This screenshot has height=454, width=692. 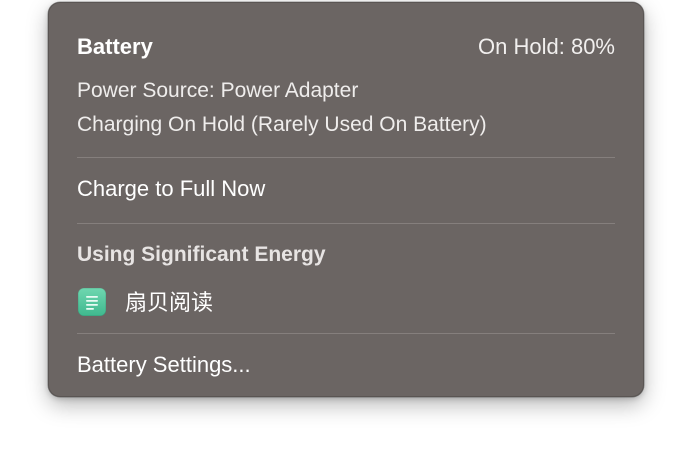 I want to click on energy-app-name: 扇贝阅读, so click(x=169, y=303).